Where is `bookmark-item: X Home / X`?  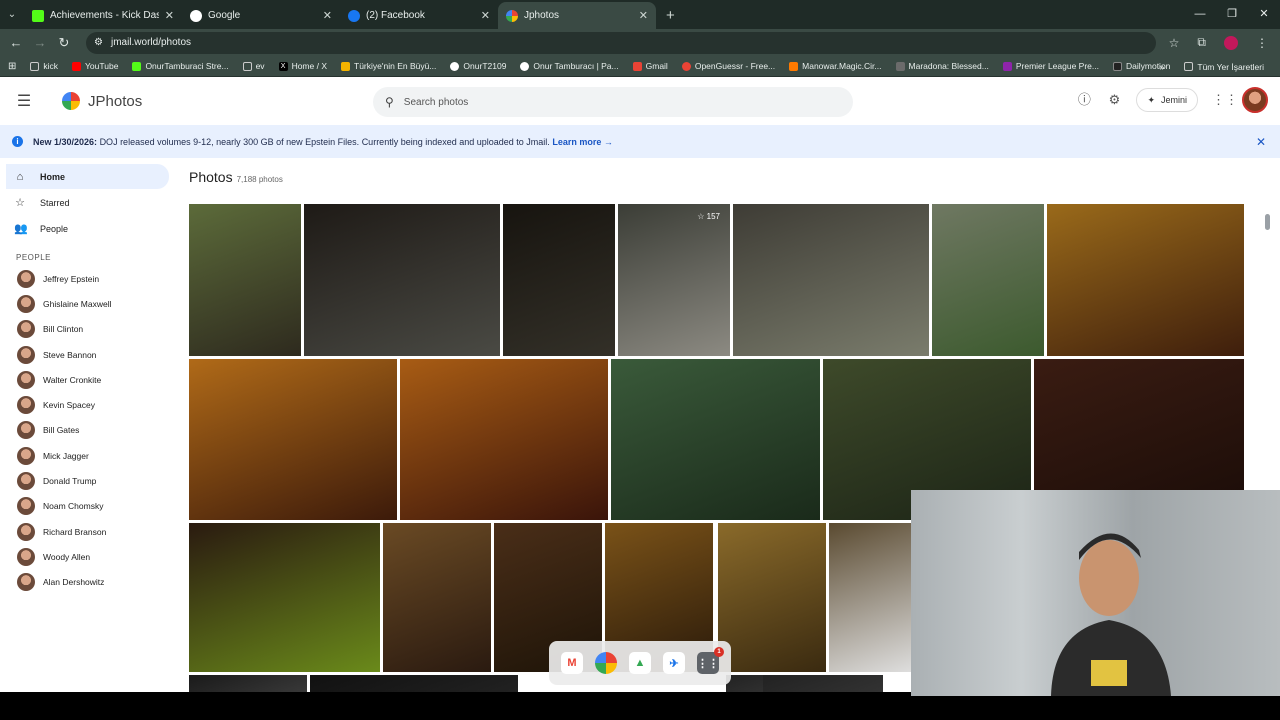 bookmark-item: X Home / X is located at coordinates (303, 66).